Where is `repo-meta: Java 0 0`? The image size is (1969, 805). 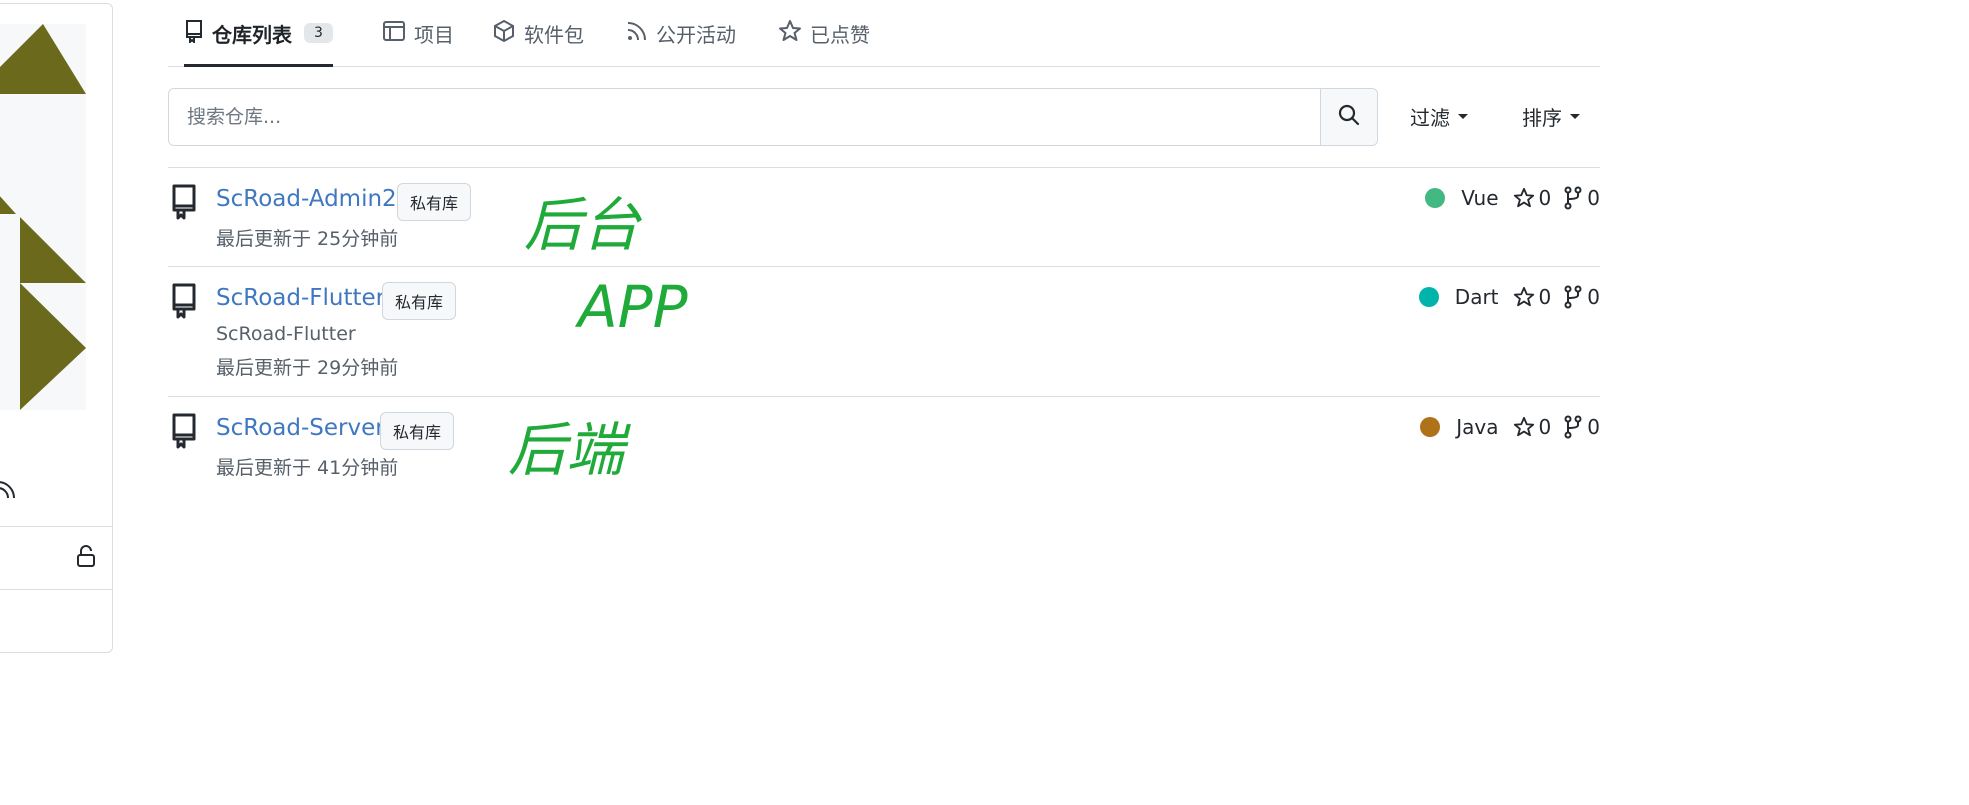
repo-meta: Java 0 0 is located at coordinates (1510, 427).